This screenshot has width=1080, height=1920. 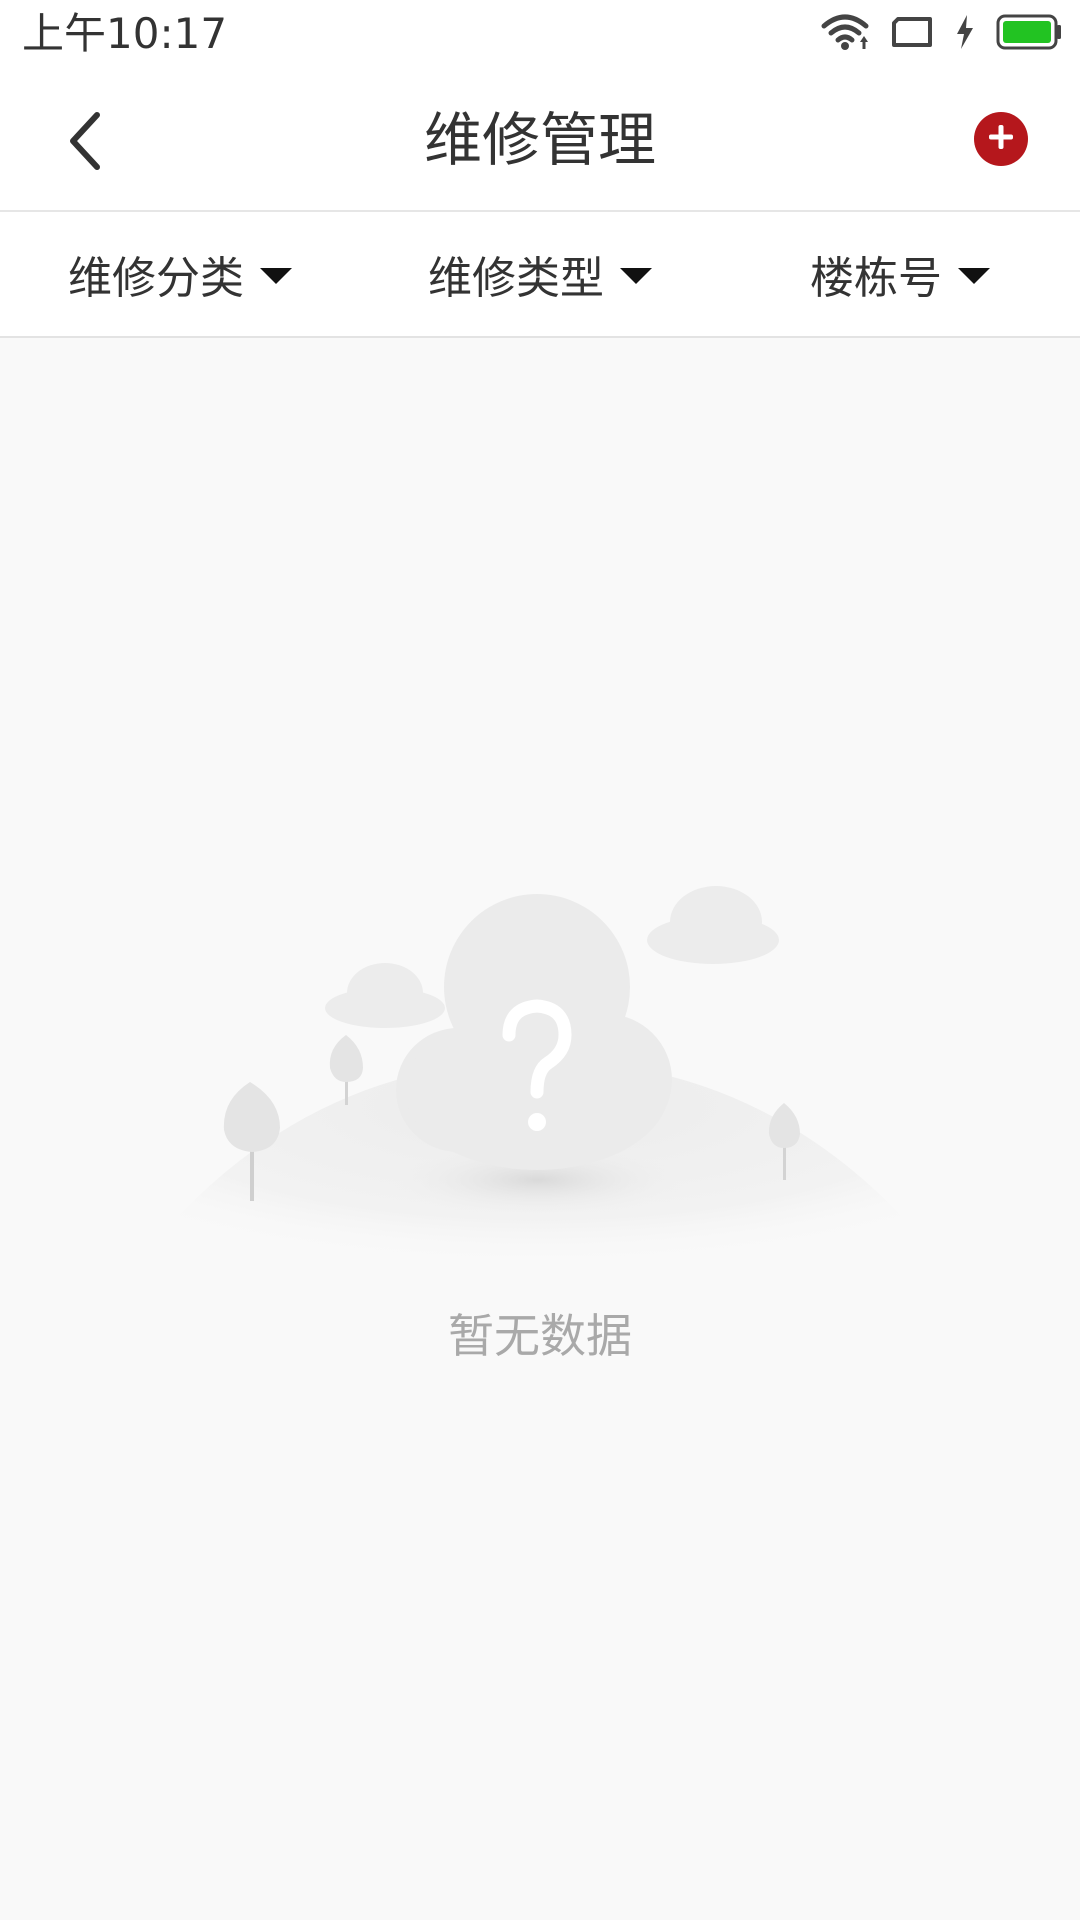 I want to click on charging-bolt-icon, so click(x=965, y=34).